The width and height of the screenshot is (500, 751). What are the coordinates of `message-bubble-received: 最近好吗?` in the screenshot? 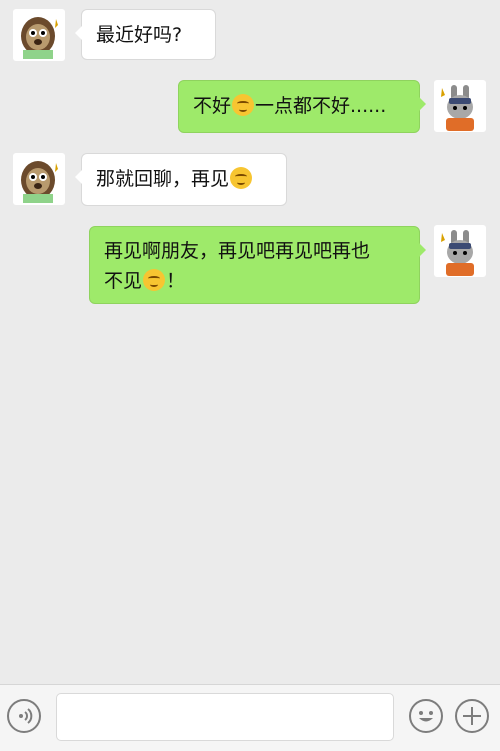 It's located at (145, 34).